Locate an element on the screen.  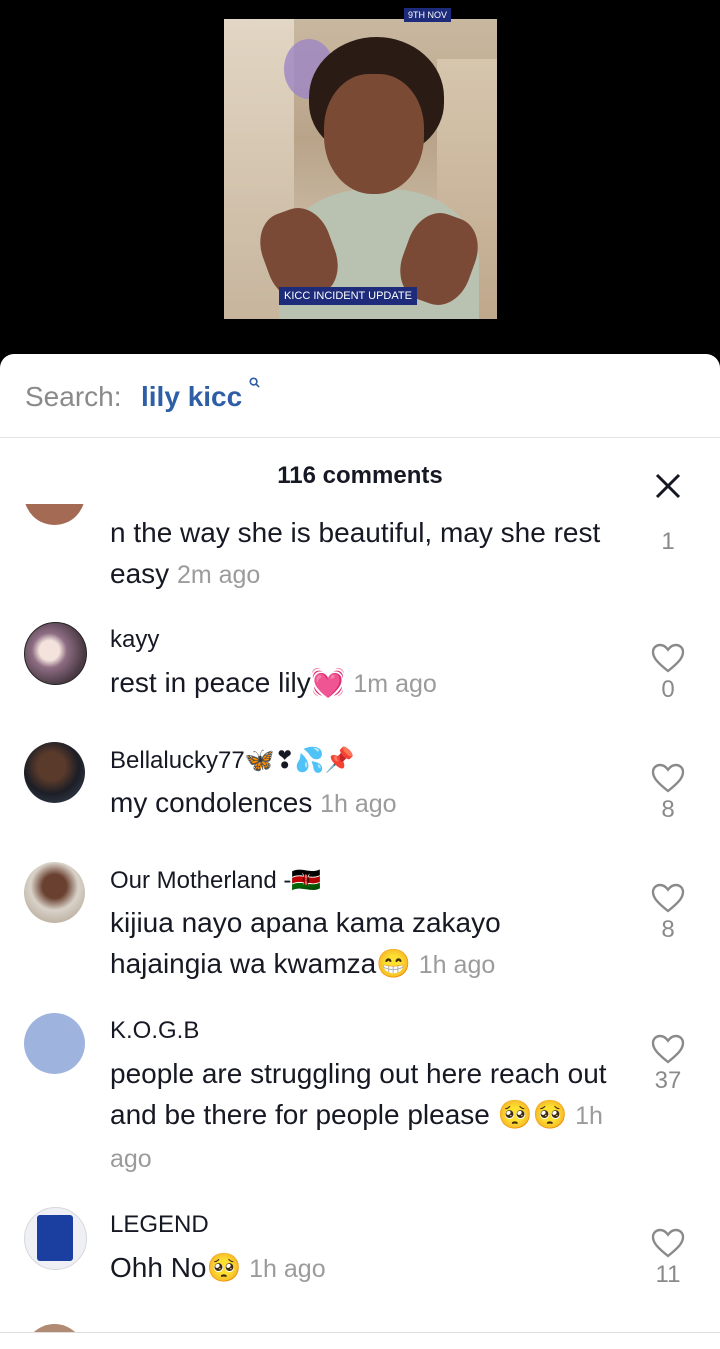
comment-text: Ohh No🥺 1h ago is located at coordinates (218, 1267).